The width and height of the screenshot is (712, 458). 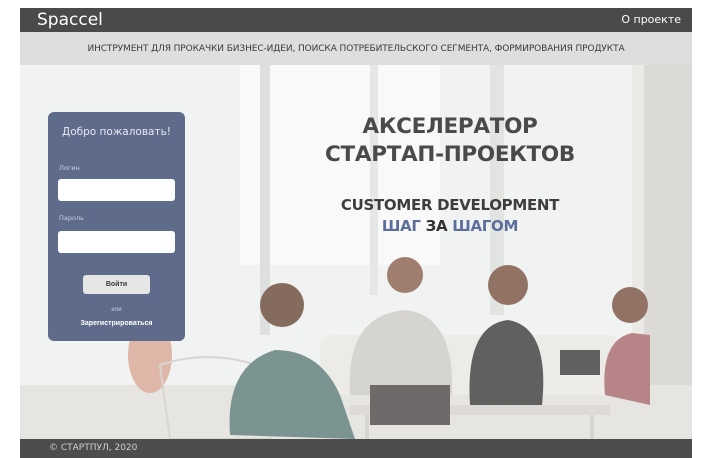 I want to click on password-label: Пароль, so click(x=71, y=218).